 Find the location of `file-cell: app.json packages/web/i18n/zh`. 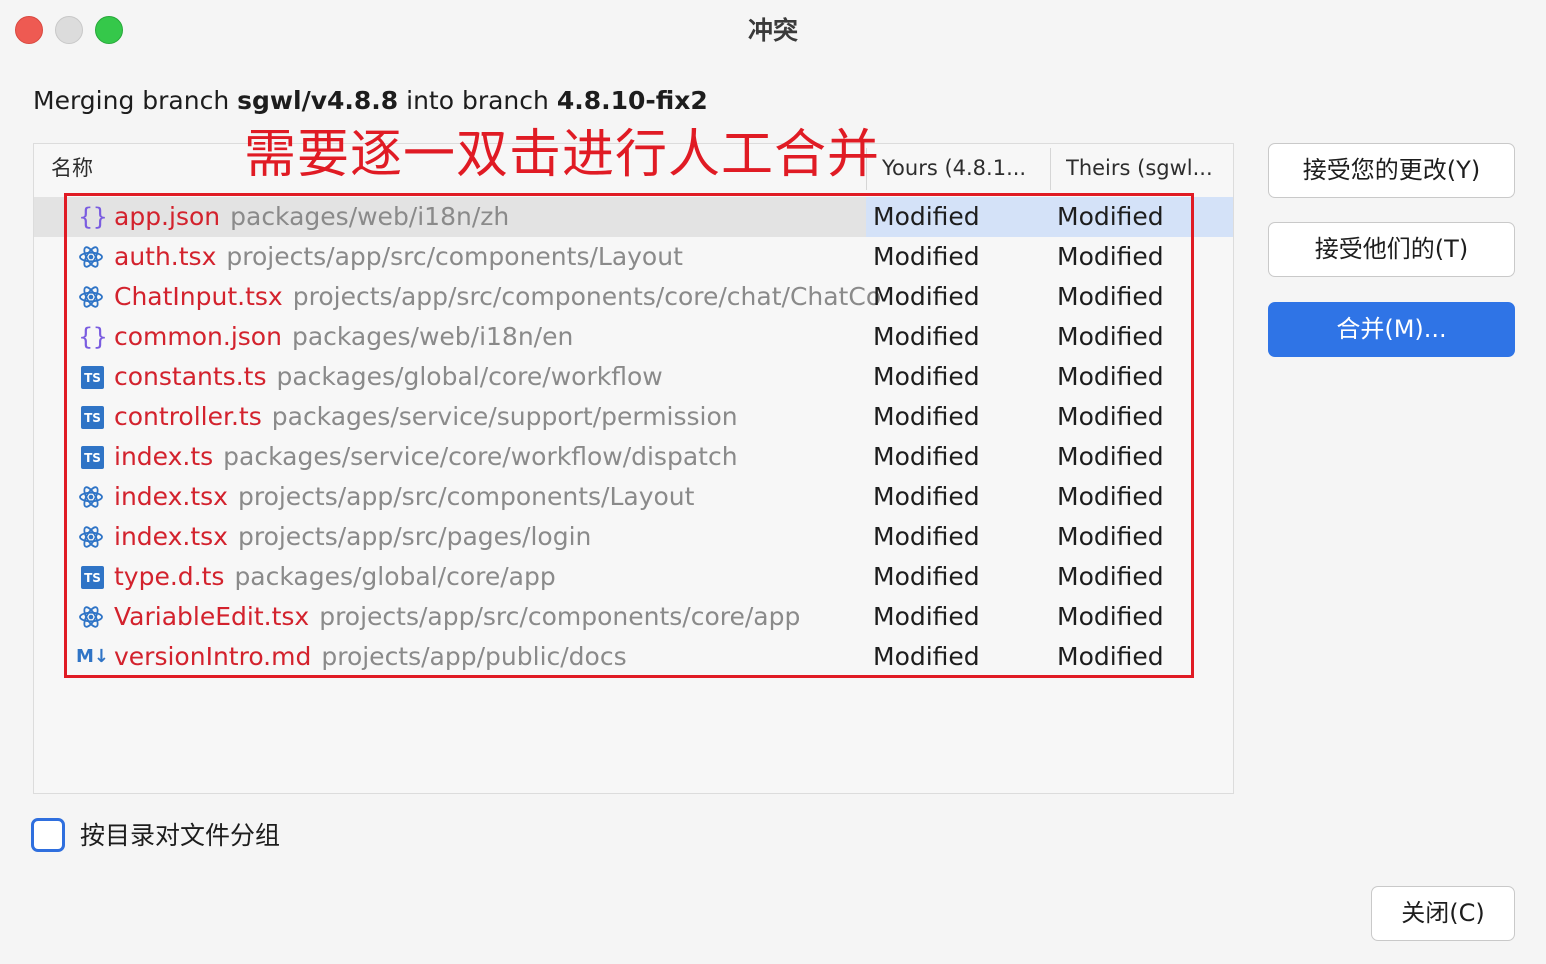

file-cell: app.json packages/web/i18n/zh is located at coordinates (508, 217).